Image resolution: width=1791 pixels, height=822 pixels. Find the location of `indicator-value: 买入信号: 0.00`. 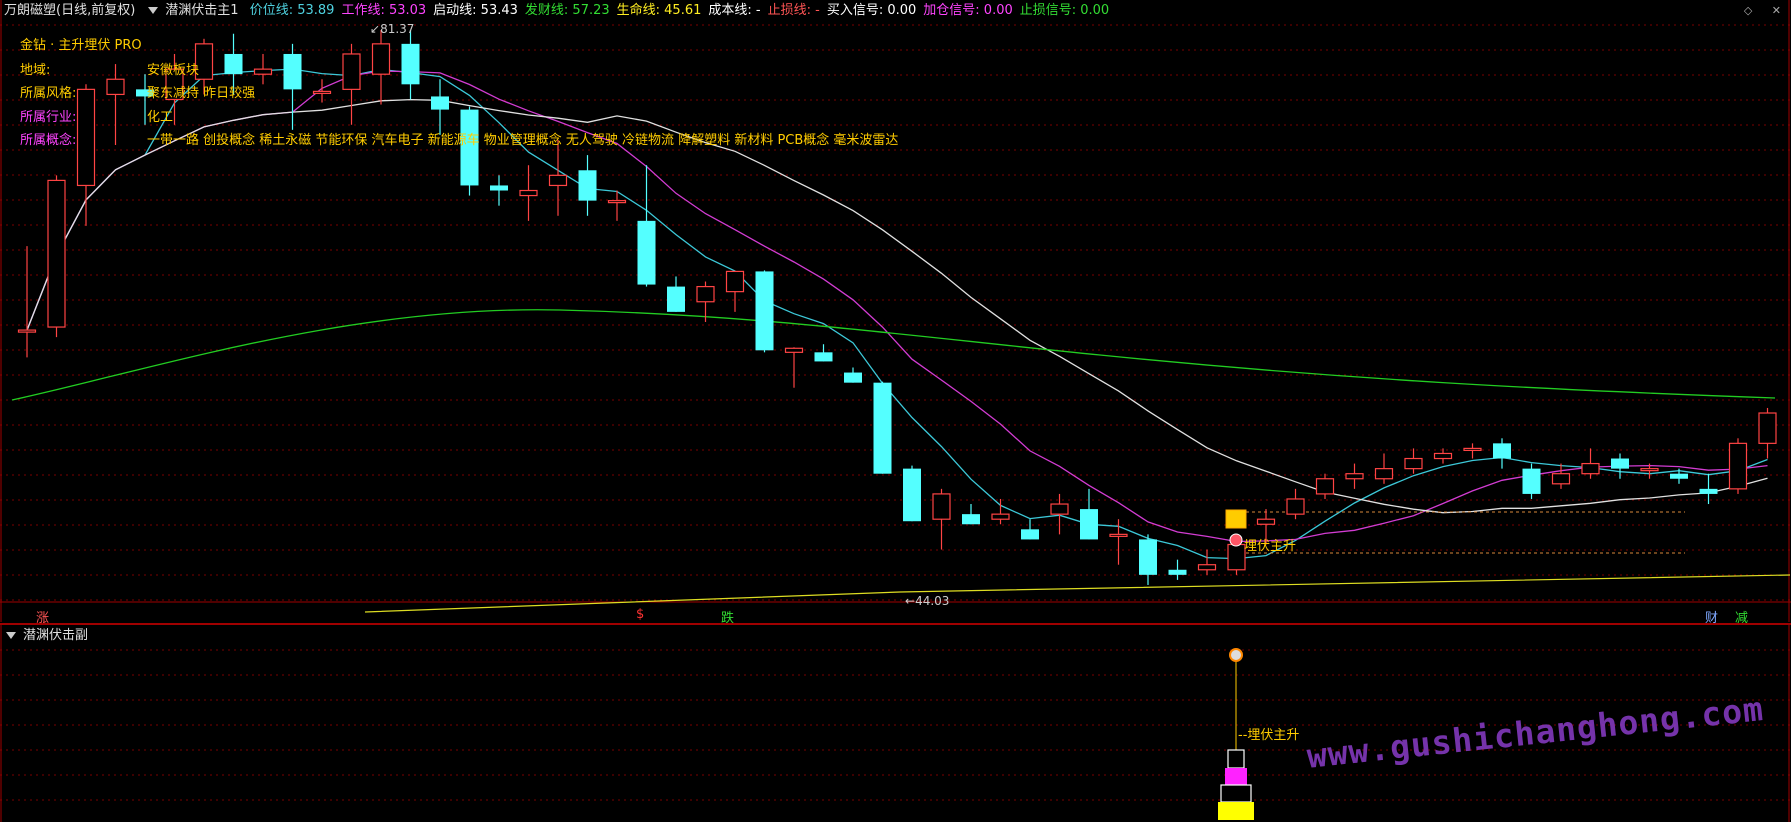

indicator-value: 买入信号: 0.00 is located at coordinates (871, 10).